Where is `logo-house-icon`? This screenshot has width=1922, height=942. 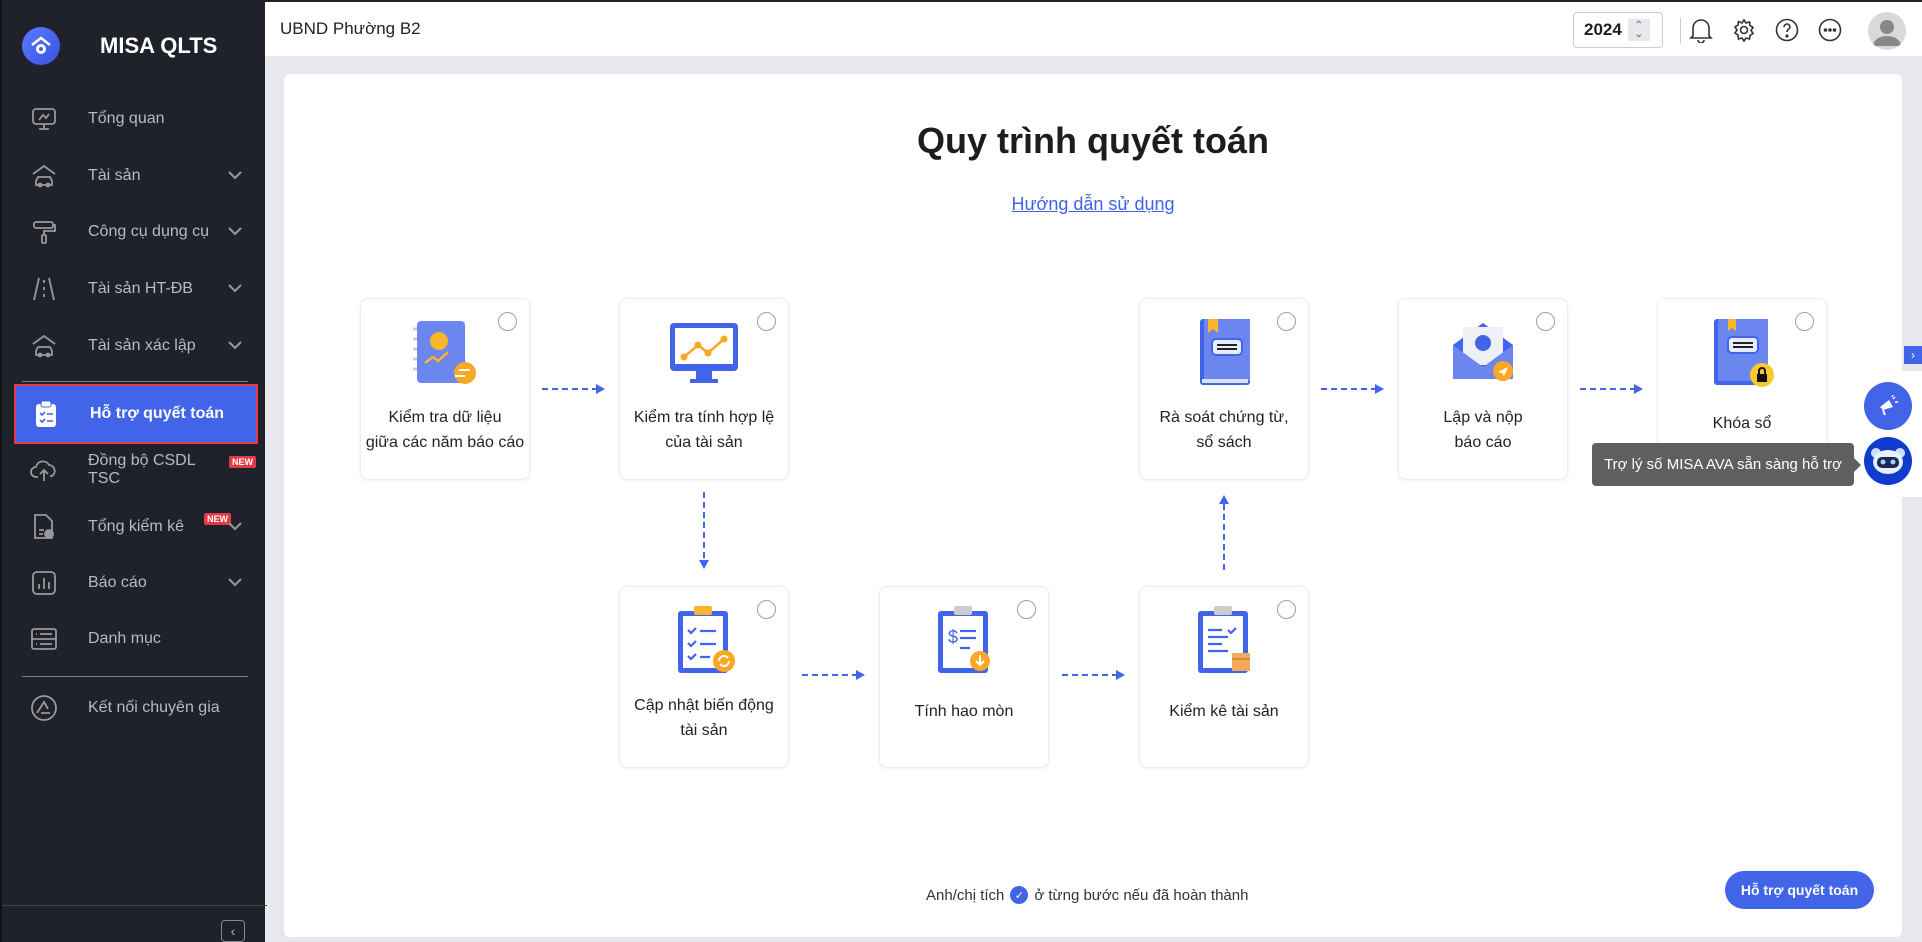
logo-house-icon is located at coordinates (41, 46).